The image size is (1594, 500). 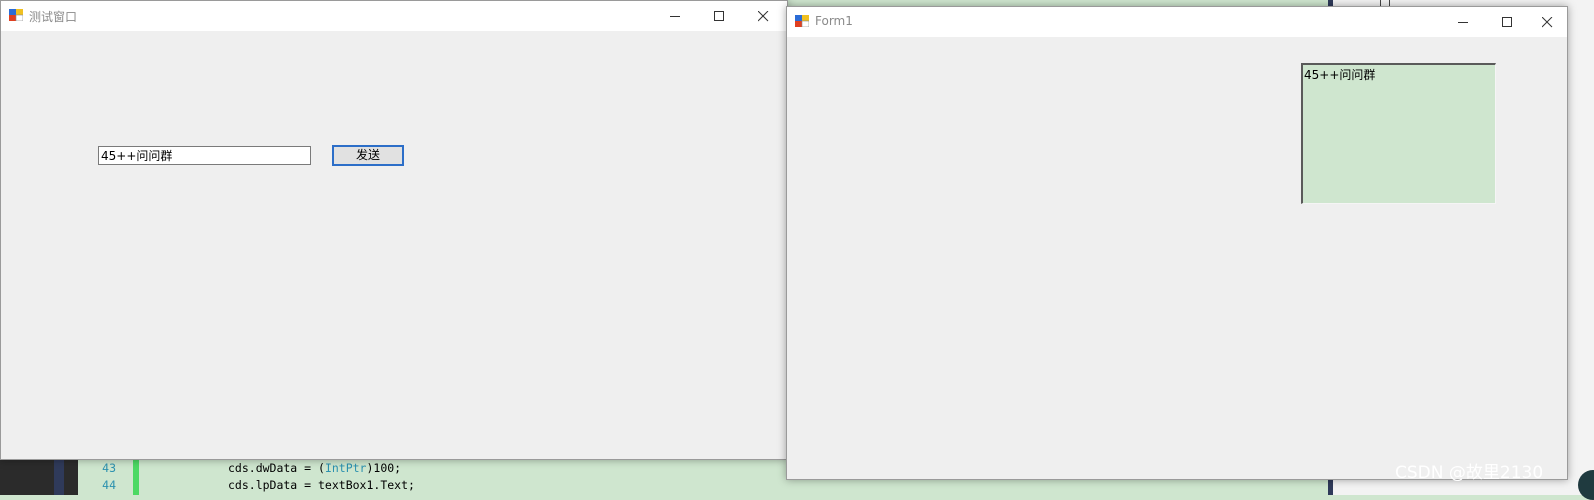 I want to click on change-marker, so click(x=136, y=477).